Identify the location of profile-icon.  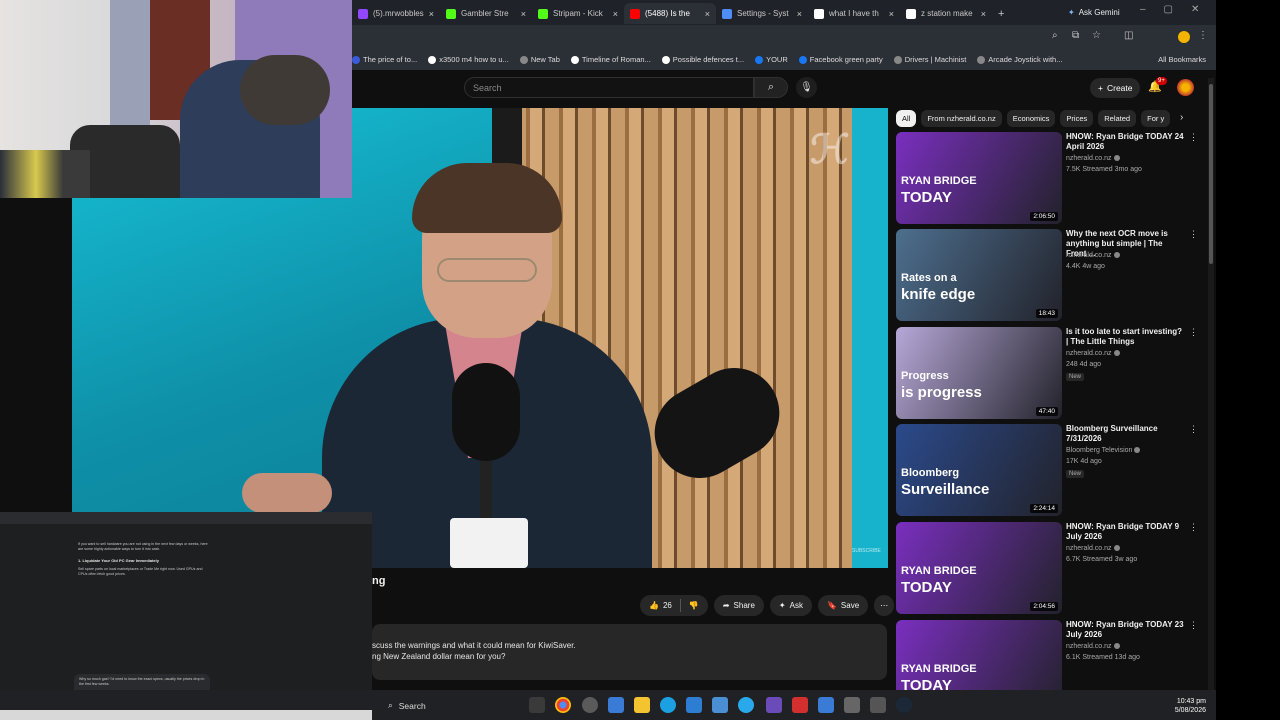
(1184, 37).